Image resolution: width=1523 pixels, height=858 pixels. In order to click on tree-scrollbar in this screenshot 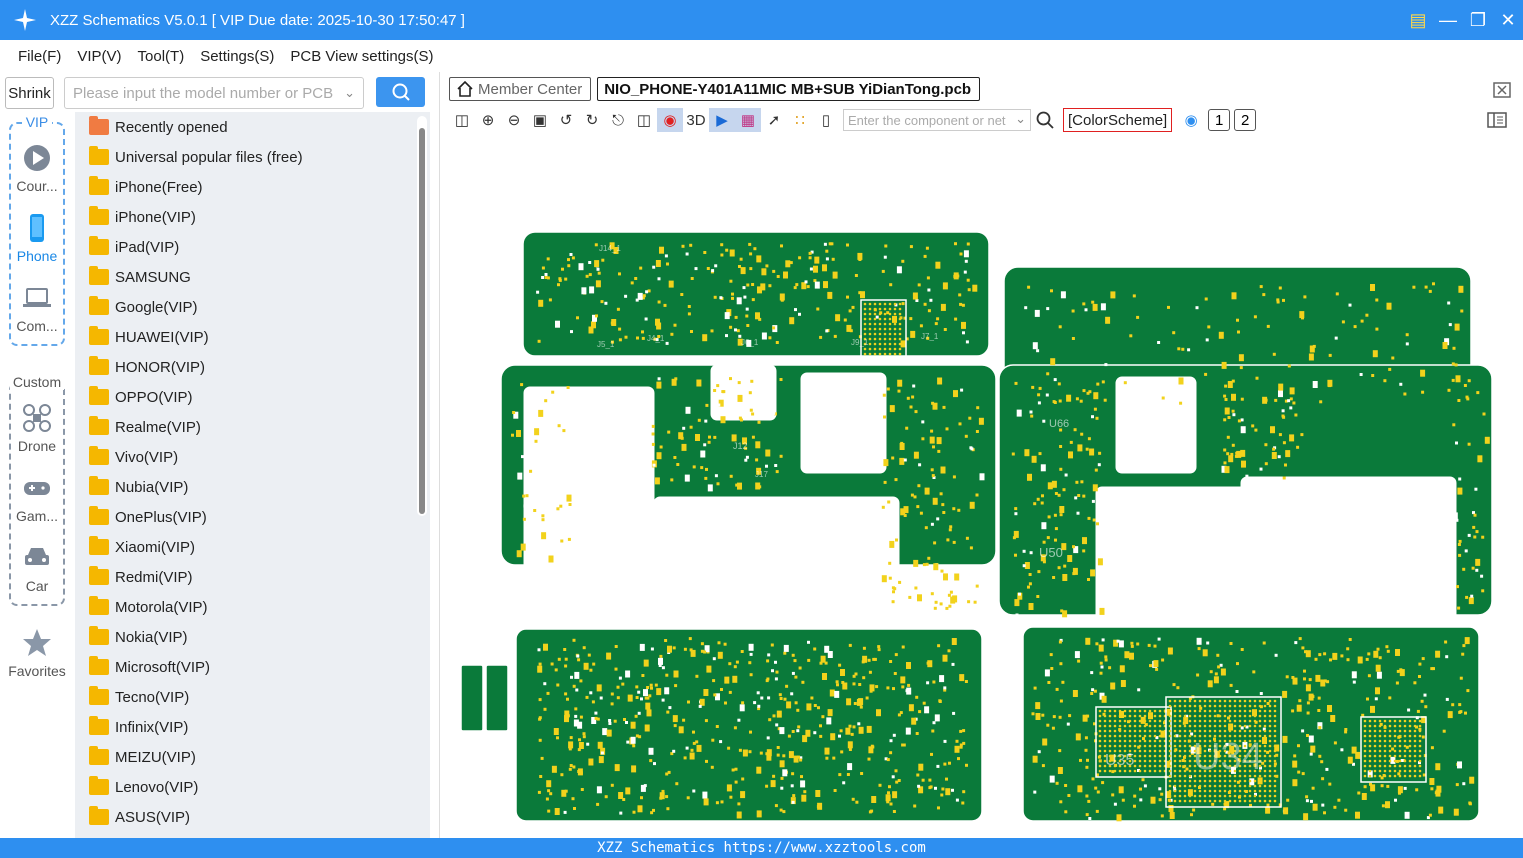, I will do `click(422, 316)`.